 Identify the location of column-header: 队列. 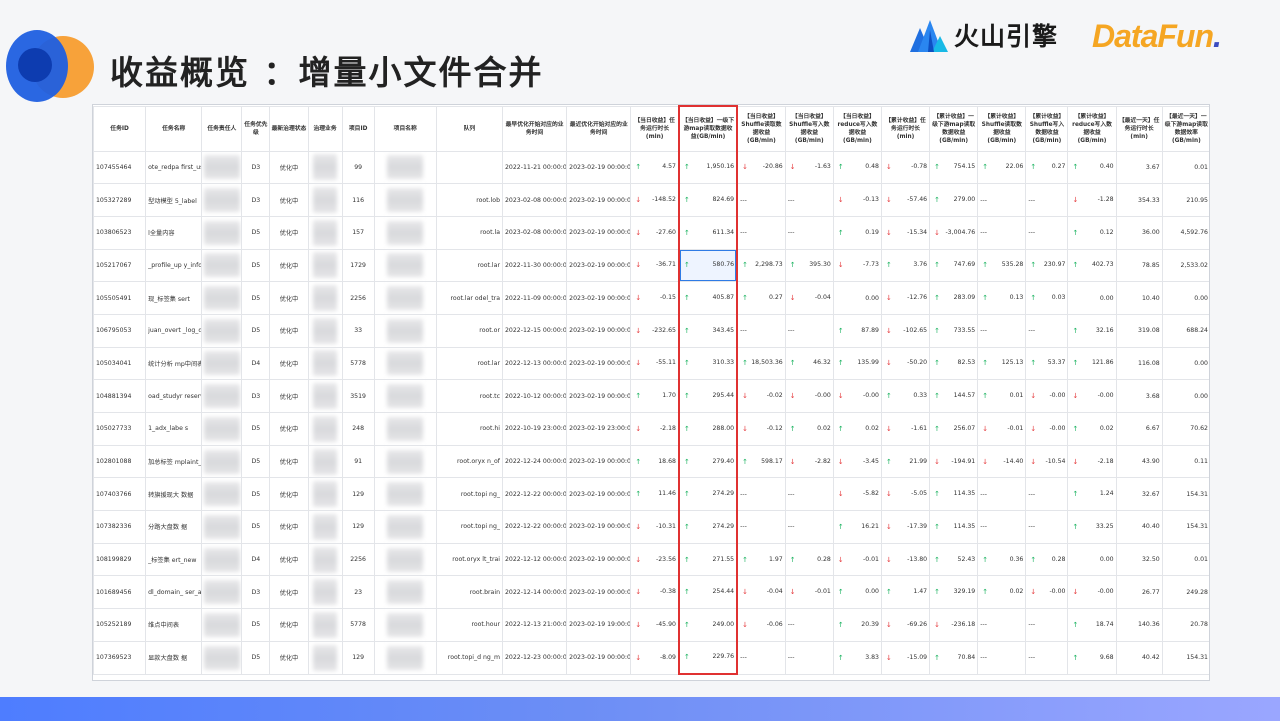
(469, 128).